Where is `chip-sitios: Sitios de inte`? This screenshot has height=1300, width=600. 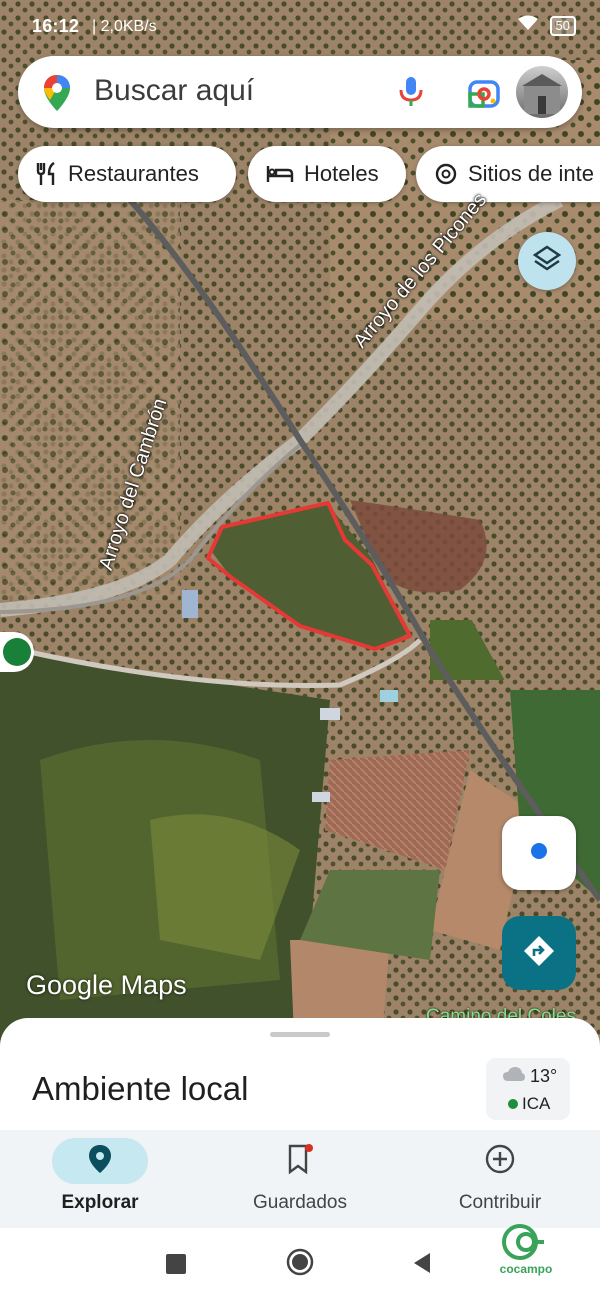 chip-sitios: Sitios de inte is located at coordinates (508, 174).